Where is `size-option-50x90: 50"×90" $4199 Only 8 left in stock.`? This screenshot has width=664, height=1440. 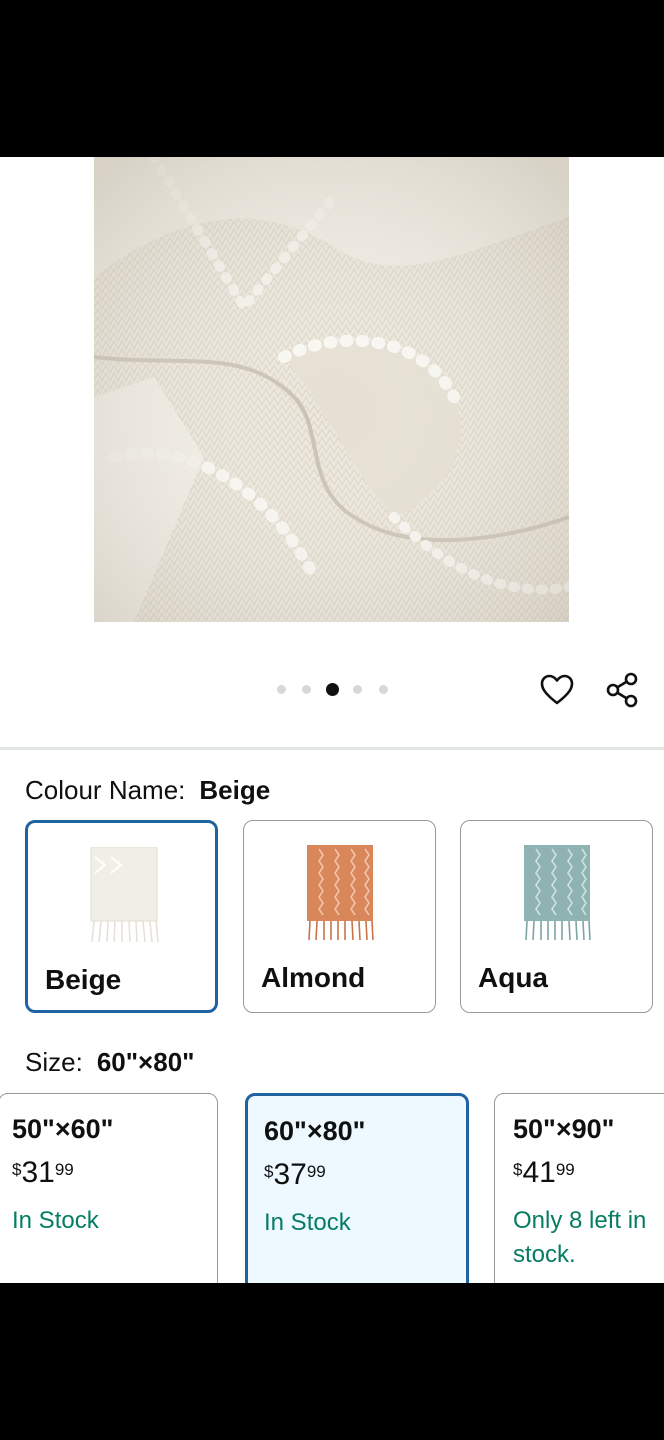 size-option-50x90: 50"×90" $4199 Only 8 left in stock. is located at coordinates (579, 1188).